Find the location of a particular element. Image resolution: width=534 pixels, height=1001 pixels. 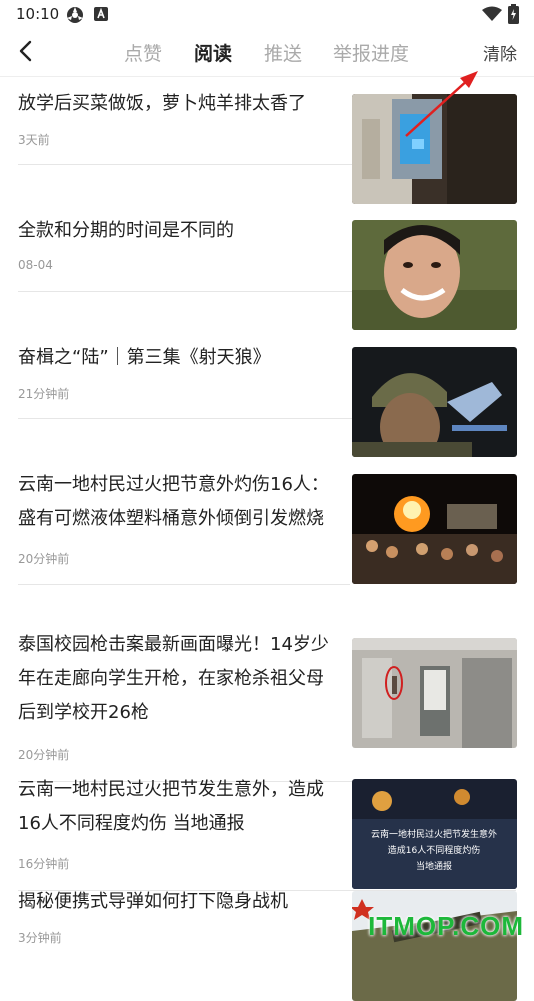

item-time: 16分钟前 is located at coordinates (44, 864).